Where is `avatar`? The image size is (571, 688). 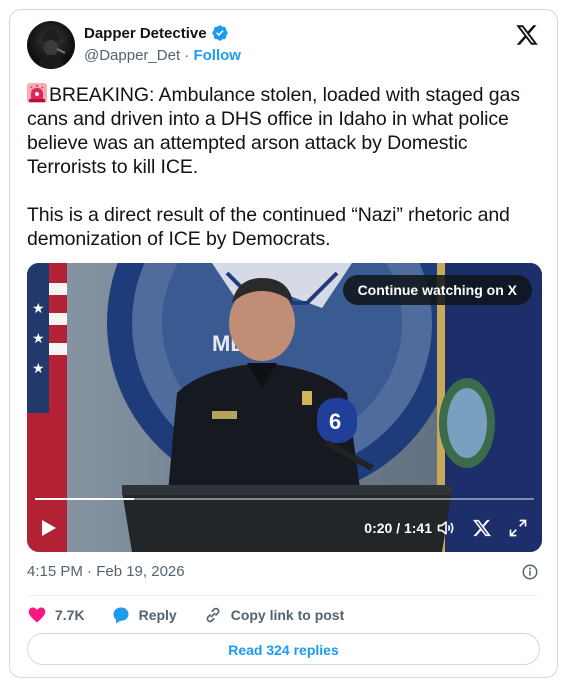 avatar is located at coordinates (51, 45).